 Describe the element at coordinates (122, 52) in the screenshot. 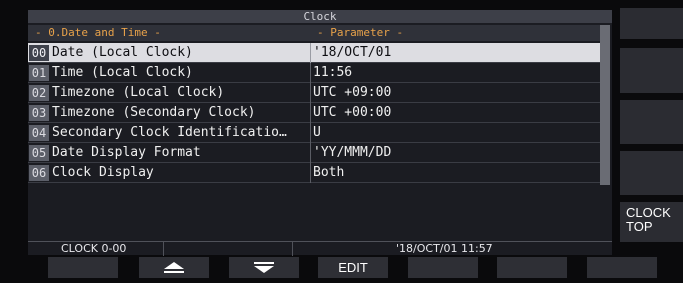

I see `row-label: Date (Local Clock)` at that location.